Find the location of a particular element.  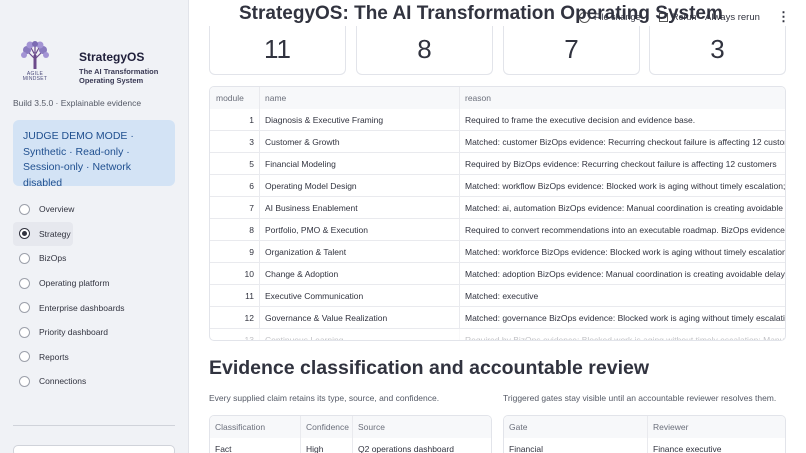

metric-card: 11 is located at coordinates (277, 50).